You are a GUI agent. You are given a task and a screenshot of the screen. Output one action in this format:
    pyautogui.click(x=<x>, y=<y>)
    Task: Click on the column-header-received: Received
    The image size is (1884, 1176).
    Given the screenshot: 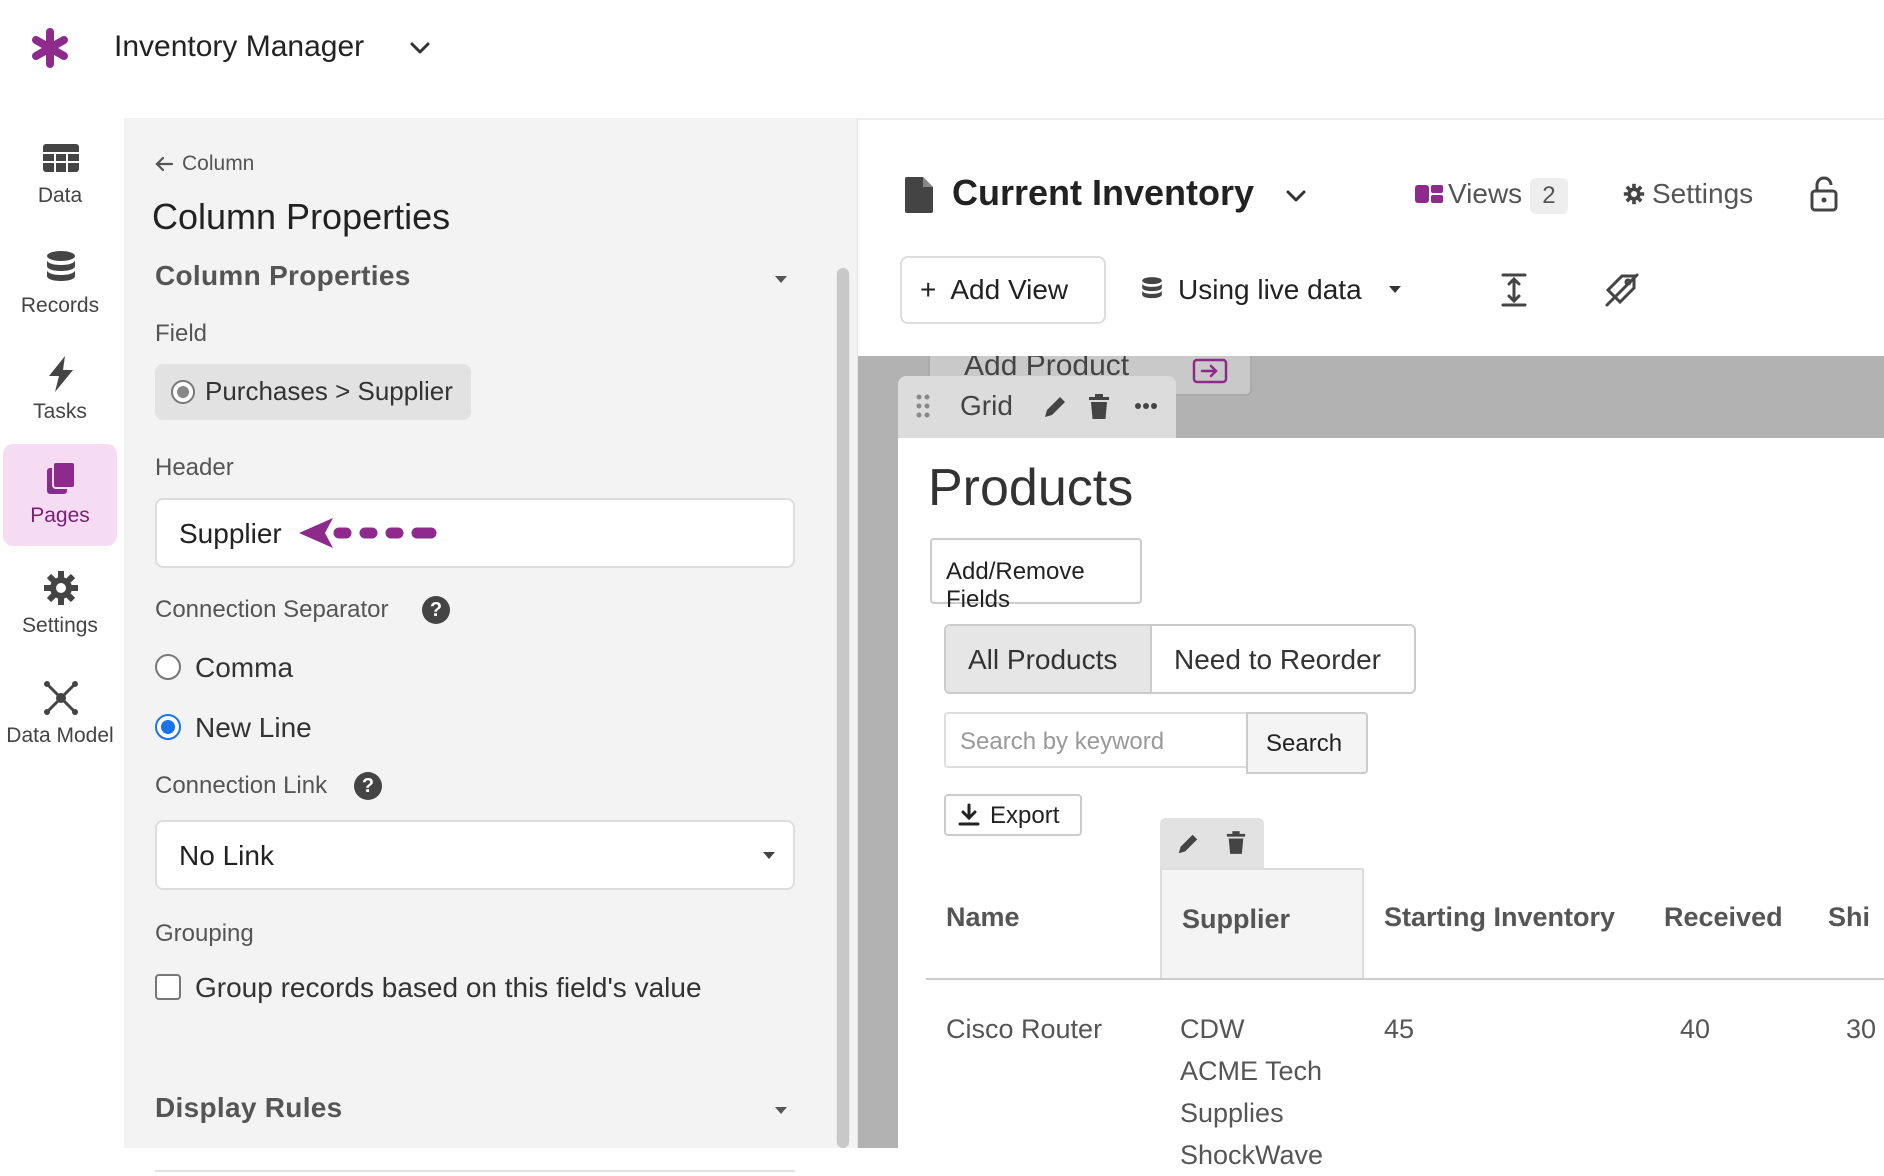 What is the action you would take?
    pyautogui.click(x=1749, y=923)
    